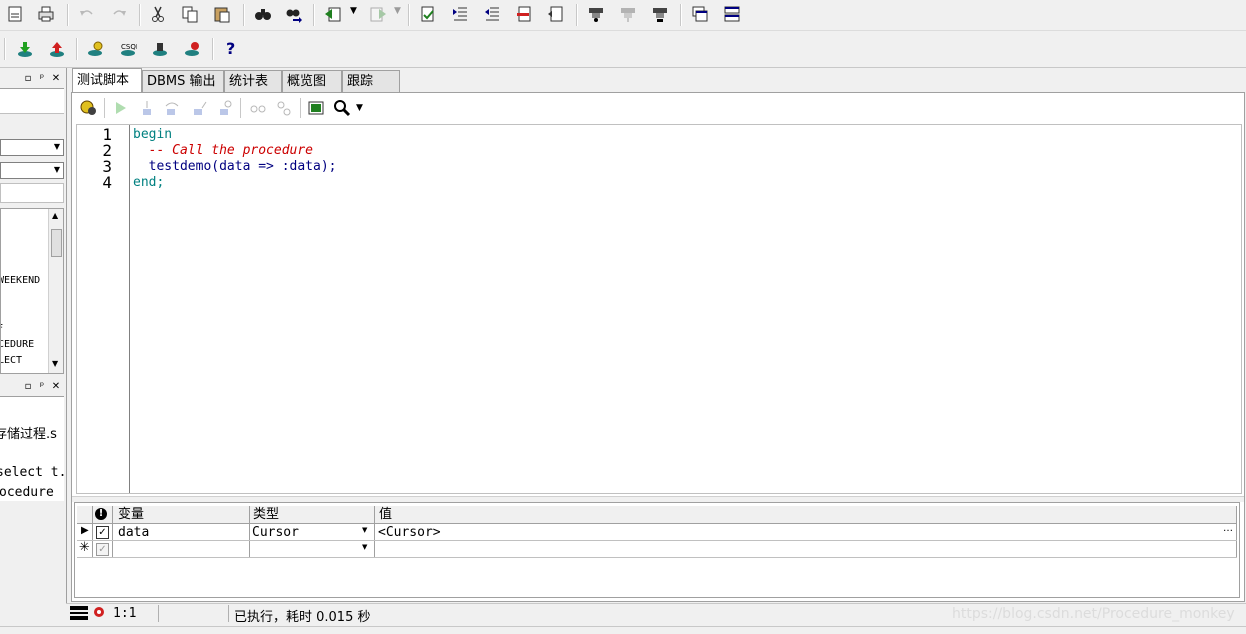 The width and height of the screenshot is (1246, 634). What do you see at coordinates (235, 167) in the screenshot?
I see `code-line: testdemo(data => :data);` at bounding box center [235, 167].